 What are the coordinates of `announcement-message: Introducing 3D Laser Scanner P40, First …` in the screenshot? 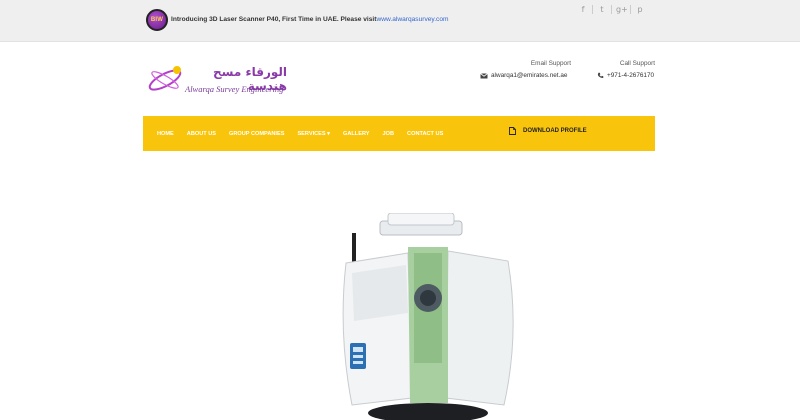 It's located at (274, 19).